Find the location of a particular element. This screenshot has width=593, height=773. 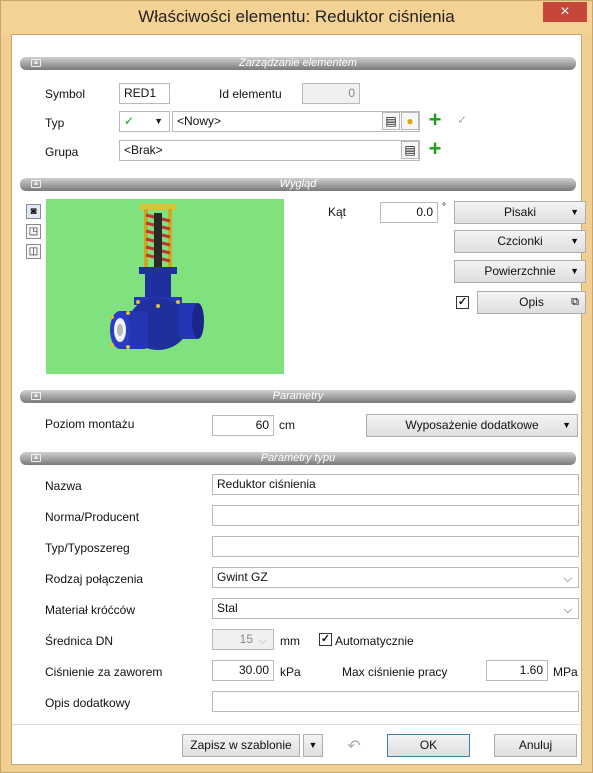

section-header-parametry: ▲ Parametry is located at coordinates (298, 396).